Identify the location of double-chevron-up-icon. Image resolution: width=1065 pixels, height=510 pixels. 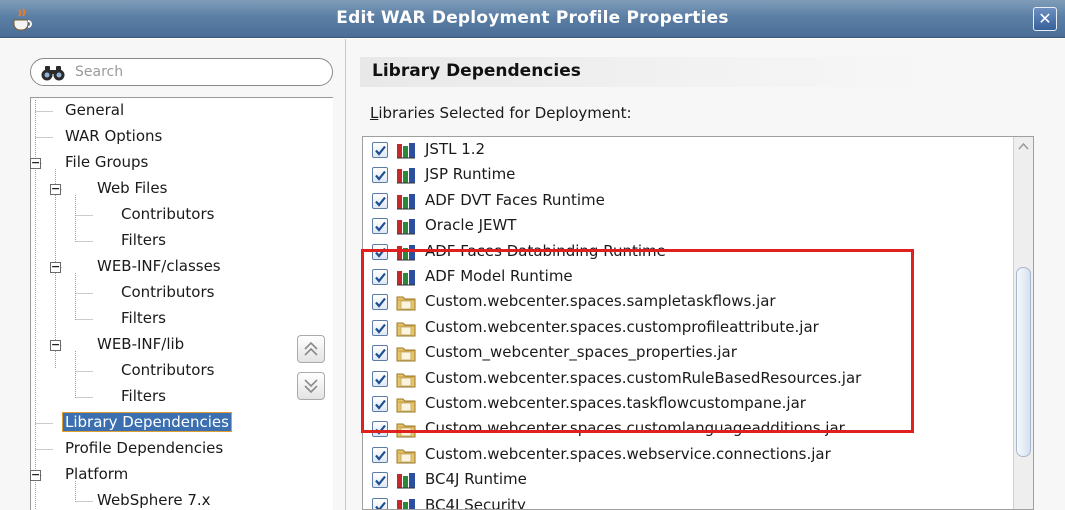
(311, 348).